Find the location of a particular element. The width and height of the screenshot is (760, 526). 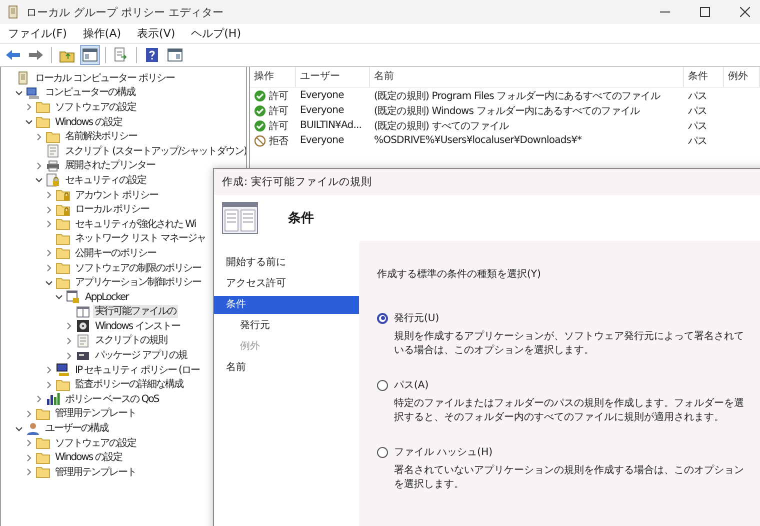

close-icon is located at coordinates (745, 12).